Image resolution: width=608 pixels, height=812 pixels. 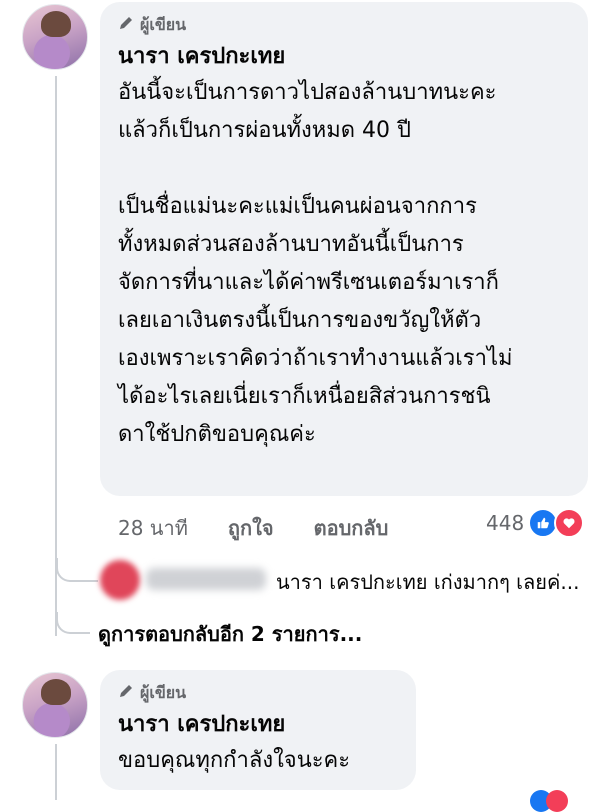 I want to click on comment-actions: 28 นาที ถูกใจ ตอบกลับ, so click(x=253, y=528).